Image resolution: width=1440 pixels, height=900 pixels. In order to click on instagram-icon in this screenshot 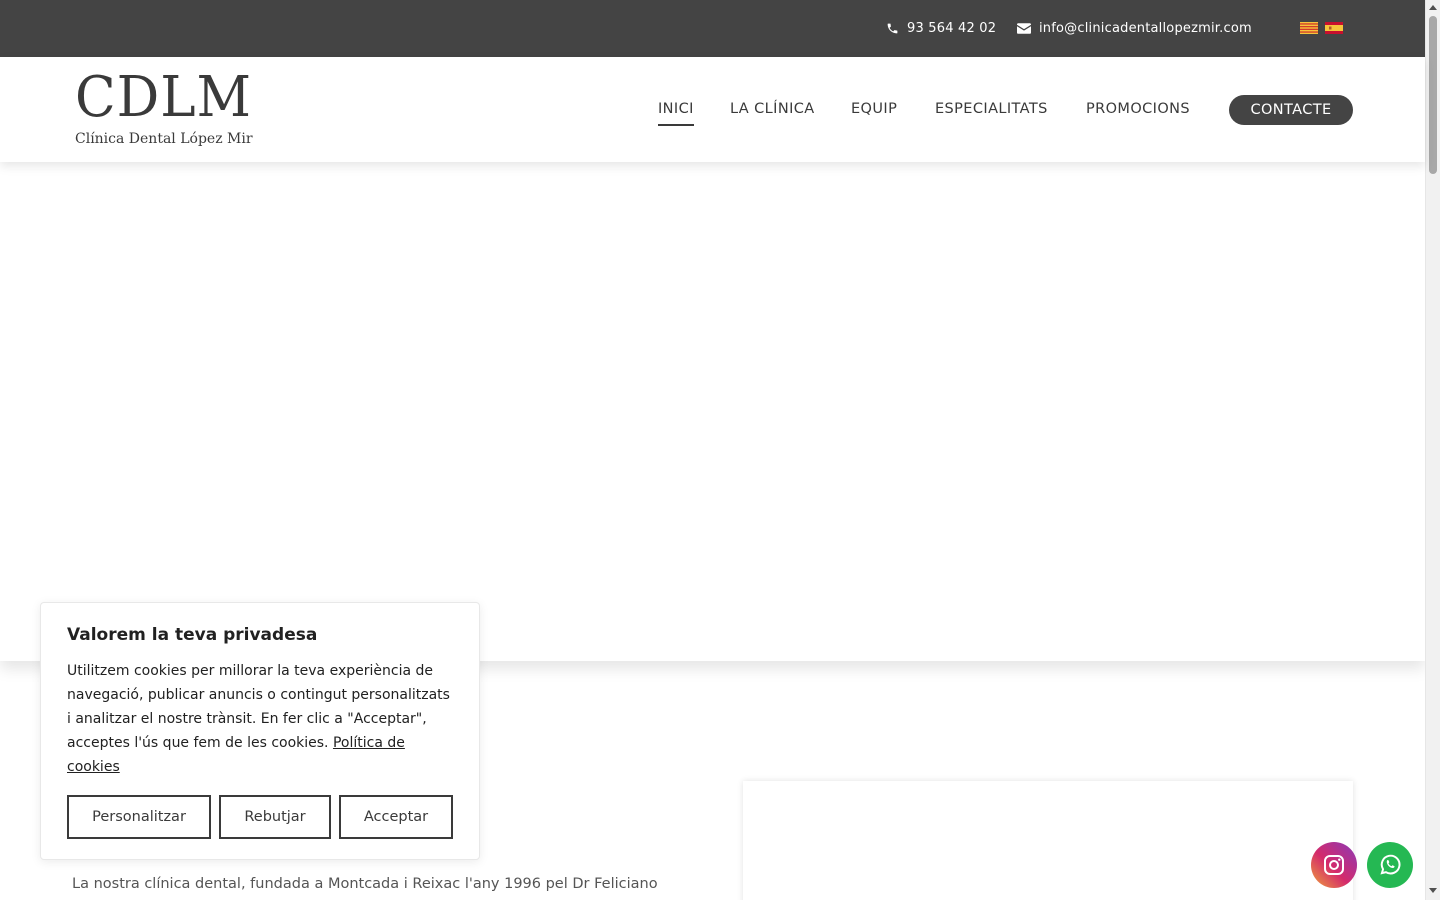, I will do `click(1334, 865)`.